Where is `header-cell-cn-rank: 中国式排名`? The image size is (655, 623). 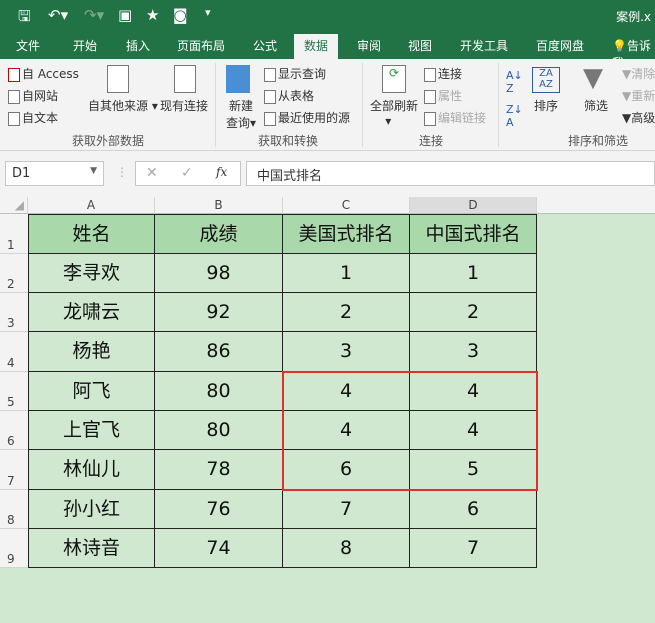
header-cell-cn-rank: 中国式排名 is located at coordinates (473, 234).